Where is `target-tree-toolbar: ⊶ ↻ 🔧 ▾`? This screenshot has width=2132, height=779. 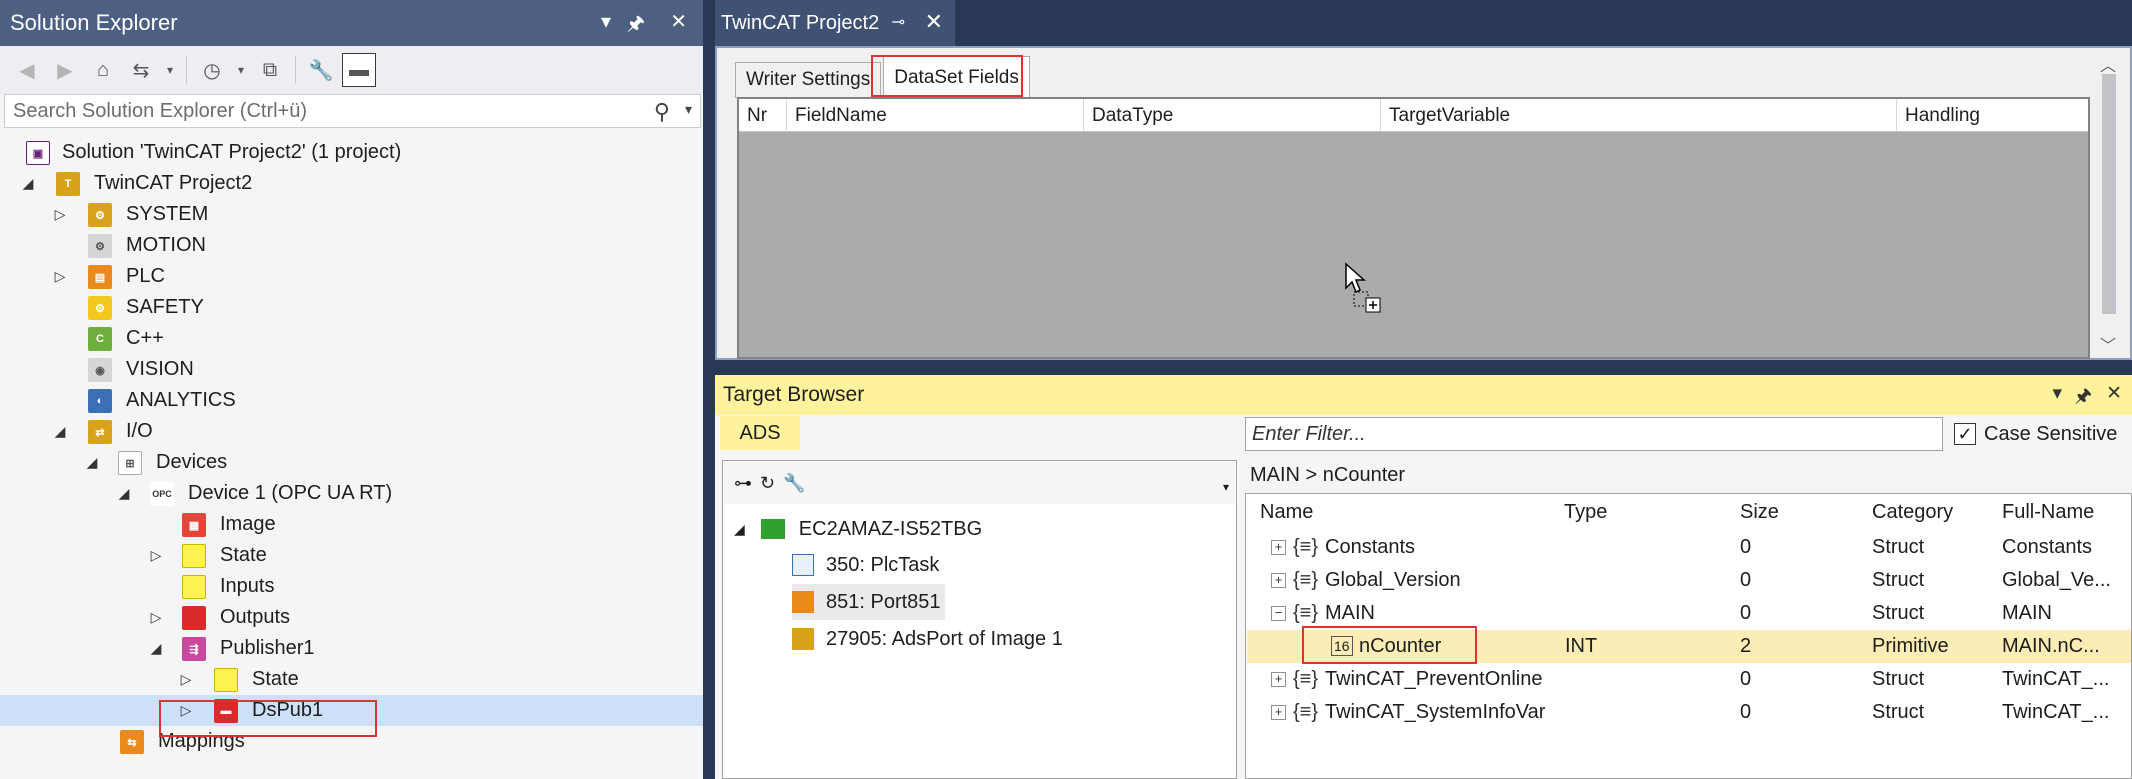 target-tree-toolbar: ⊶ ↻ 🔧 ▾ is located at coordinates (979, 483).